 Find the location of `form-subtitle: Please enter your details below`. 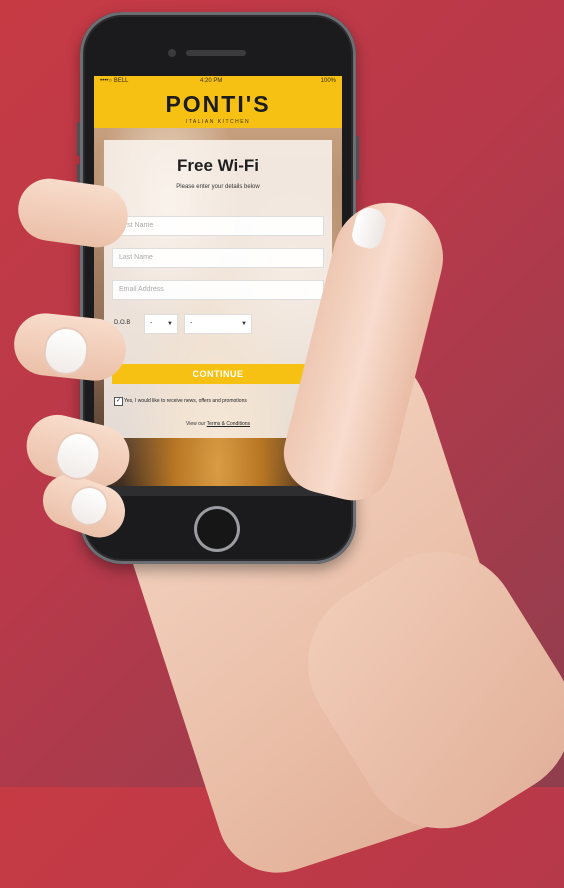

form-subtitle: Please enter your details below is located at coordinates (218, 187).